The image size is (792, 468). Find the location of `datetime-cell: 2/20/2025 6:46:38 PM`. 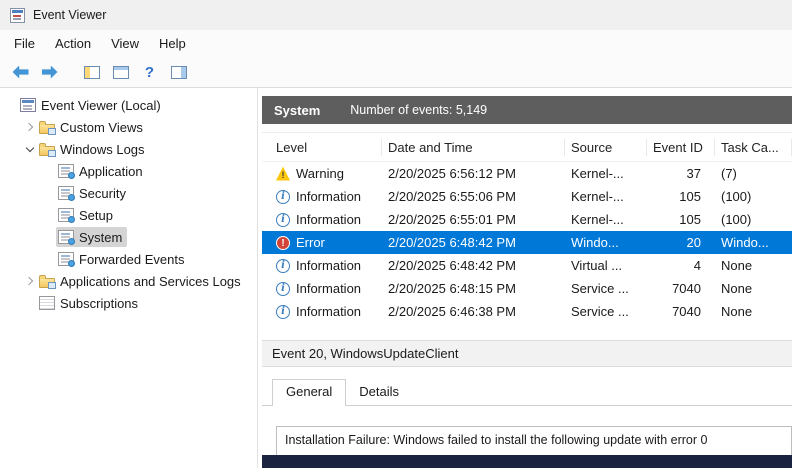

datetime-cell: 2/20/2025 6:46:38 PM is located at coordinates (452, 311).